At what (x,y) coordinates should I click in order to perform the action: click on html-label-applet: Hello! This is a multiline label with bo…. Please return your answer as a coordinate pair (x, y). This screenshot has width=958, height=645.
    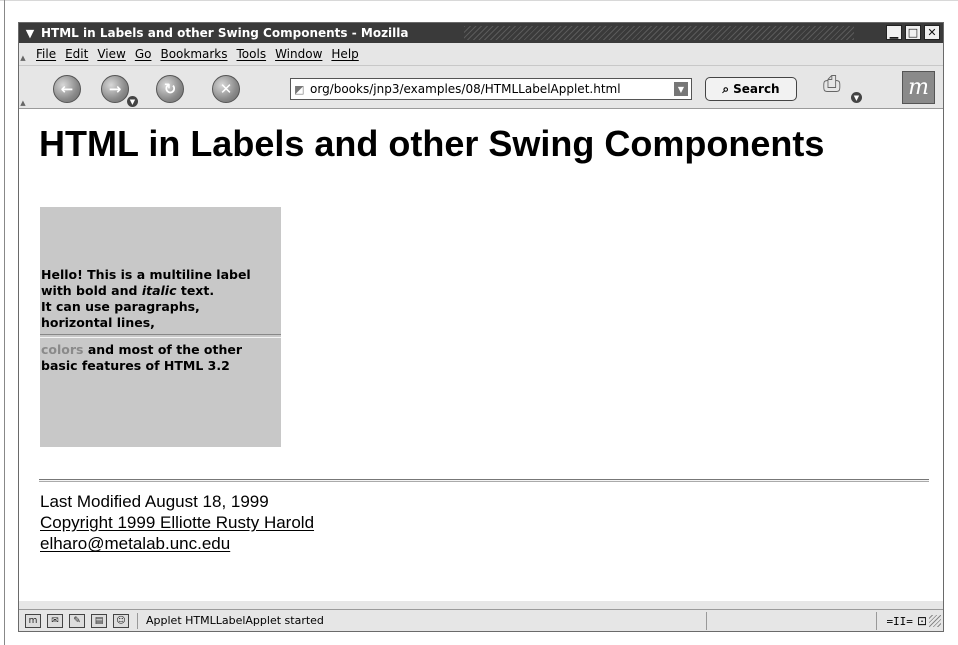
    Looking at the image, I should click on (160, 327).